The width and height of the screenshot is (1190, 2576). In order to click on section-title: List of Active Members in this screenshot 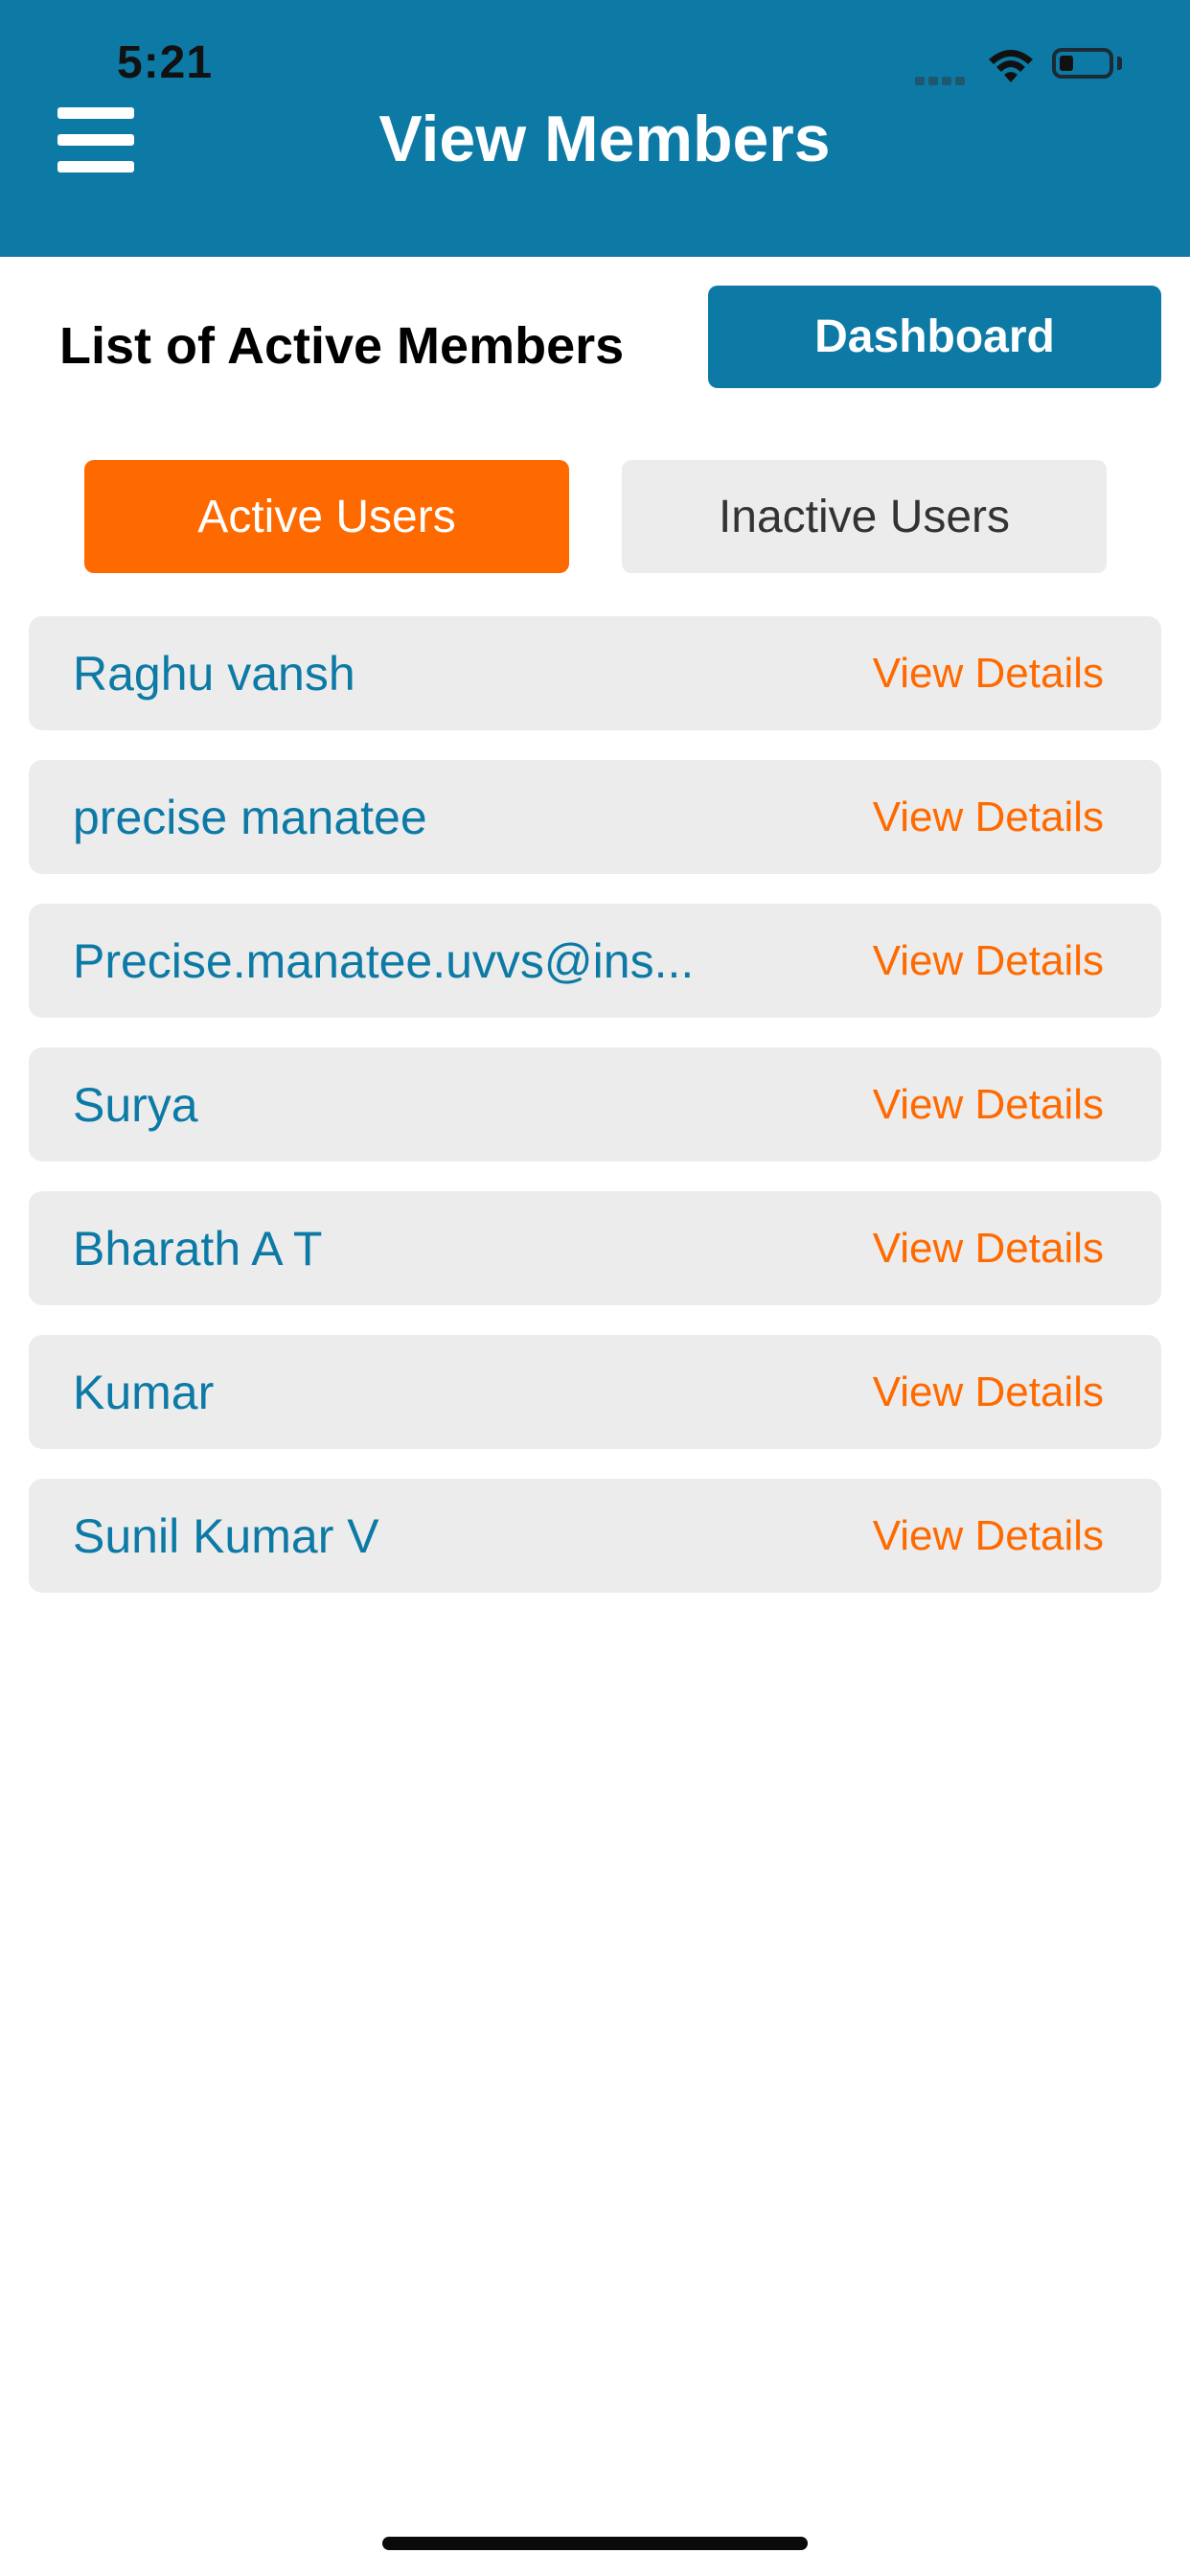, I will do `click(342, 346)`.